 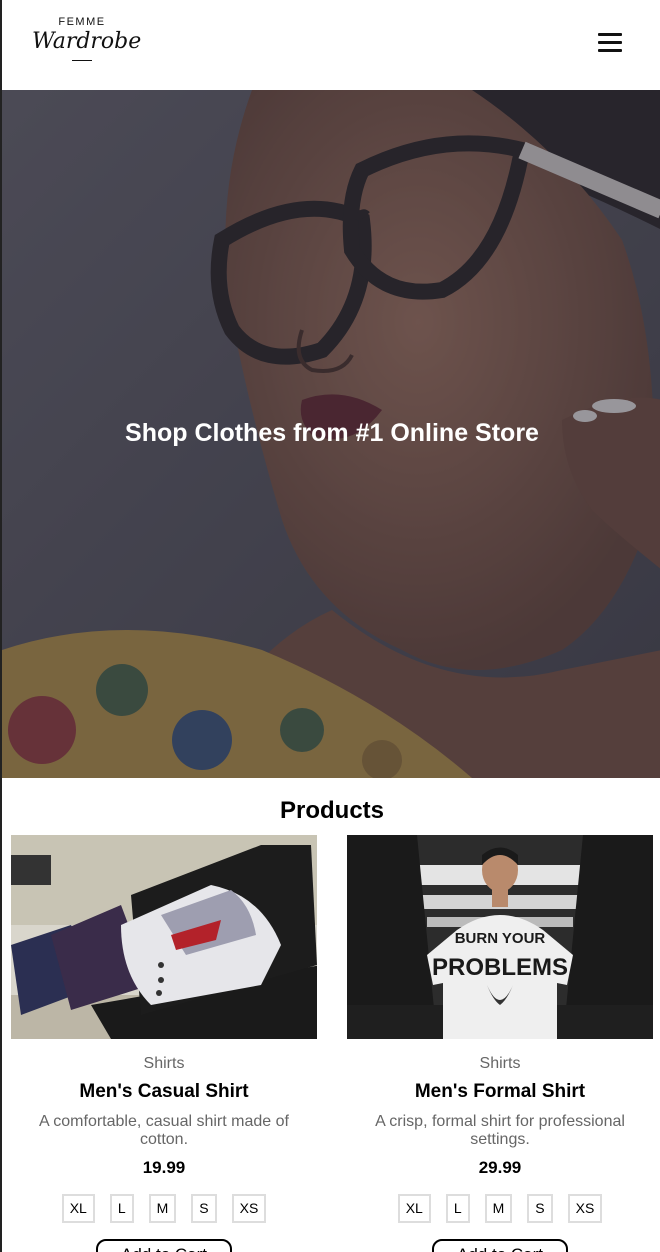 I want to click on site-header: FEMME Wardrobe, so click(x=331, y=45).